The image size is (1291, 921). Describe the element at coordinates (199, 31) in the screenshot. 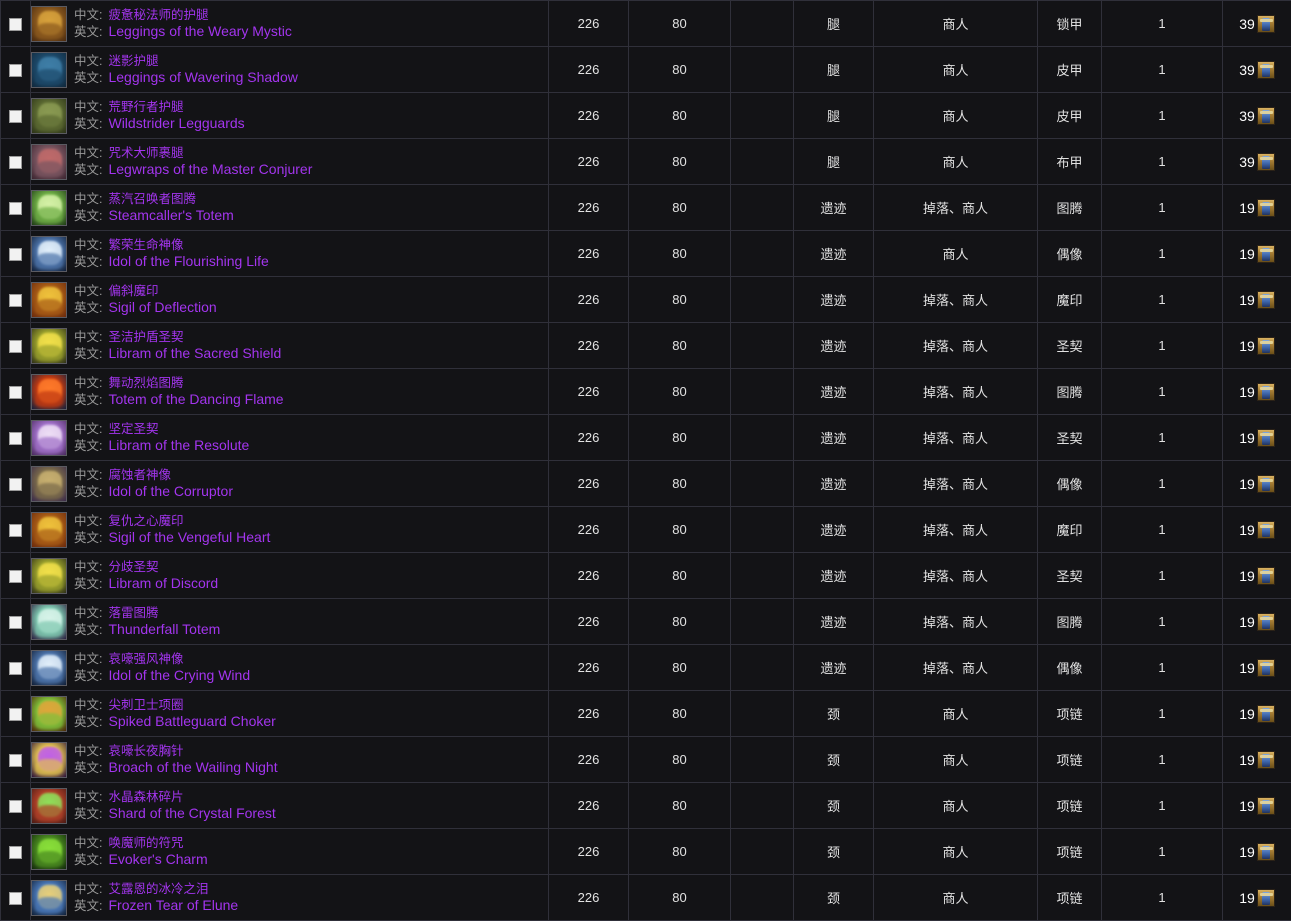

I see `item-name-en: Leggings of the Weary Mystic` at that location.